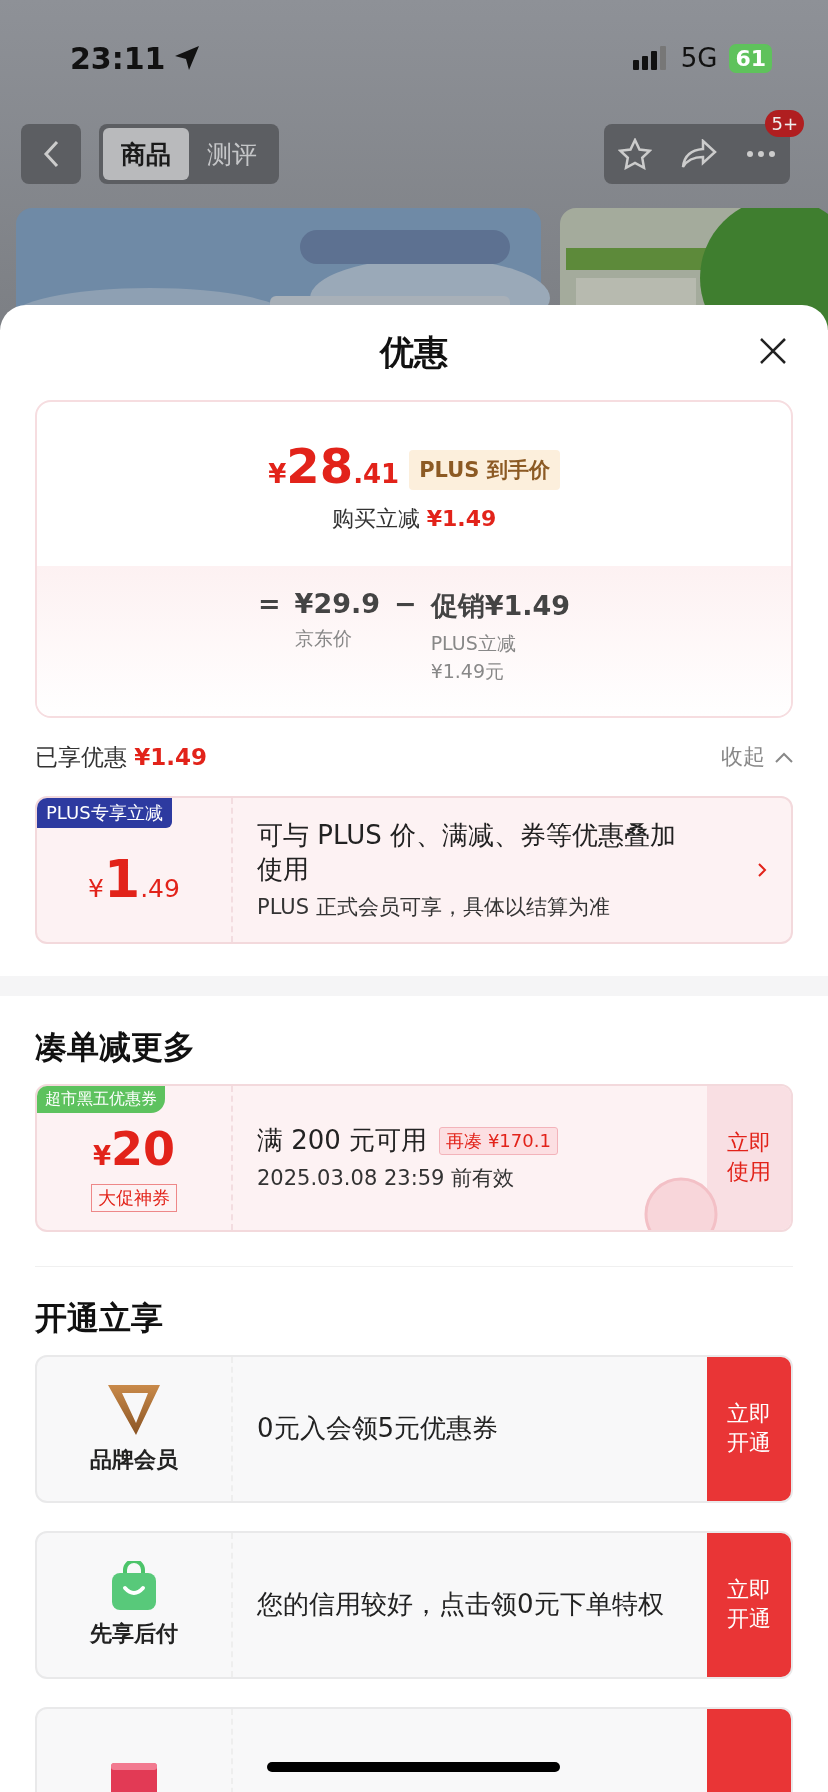  Describe the element at coordinates (334, 466) in the screenshot. I see `final-price: ¥28.41` at that location.